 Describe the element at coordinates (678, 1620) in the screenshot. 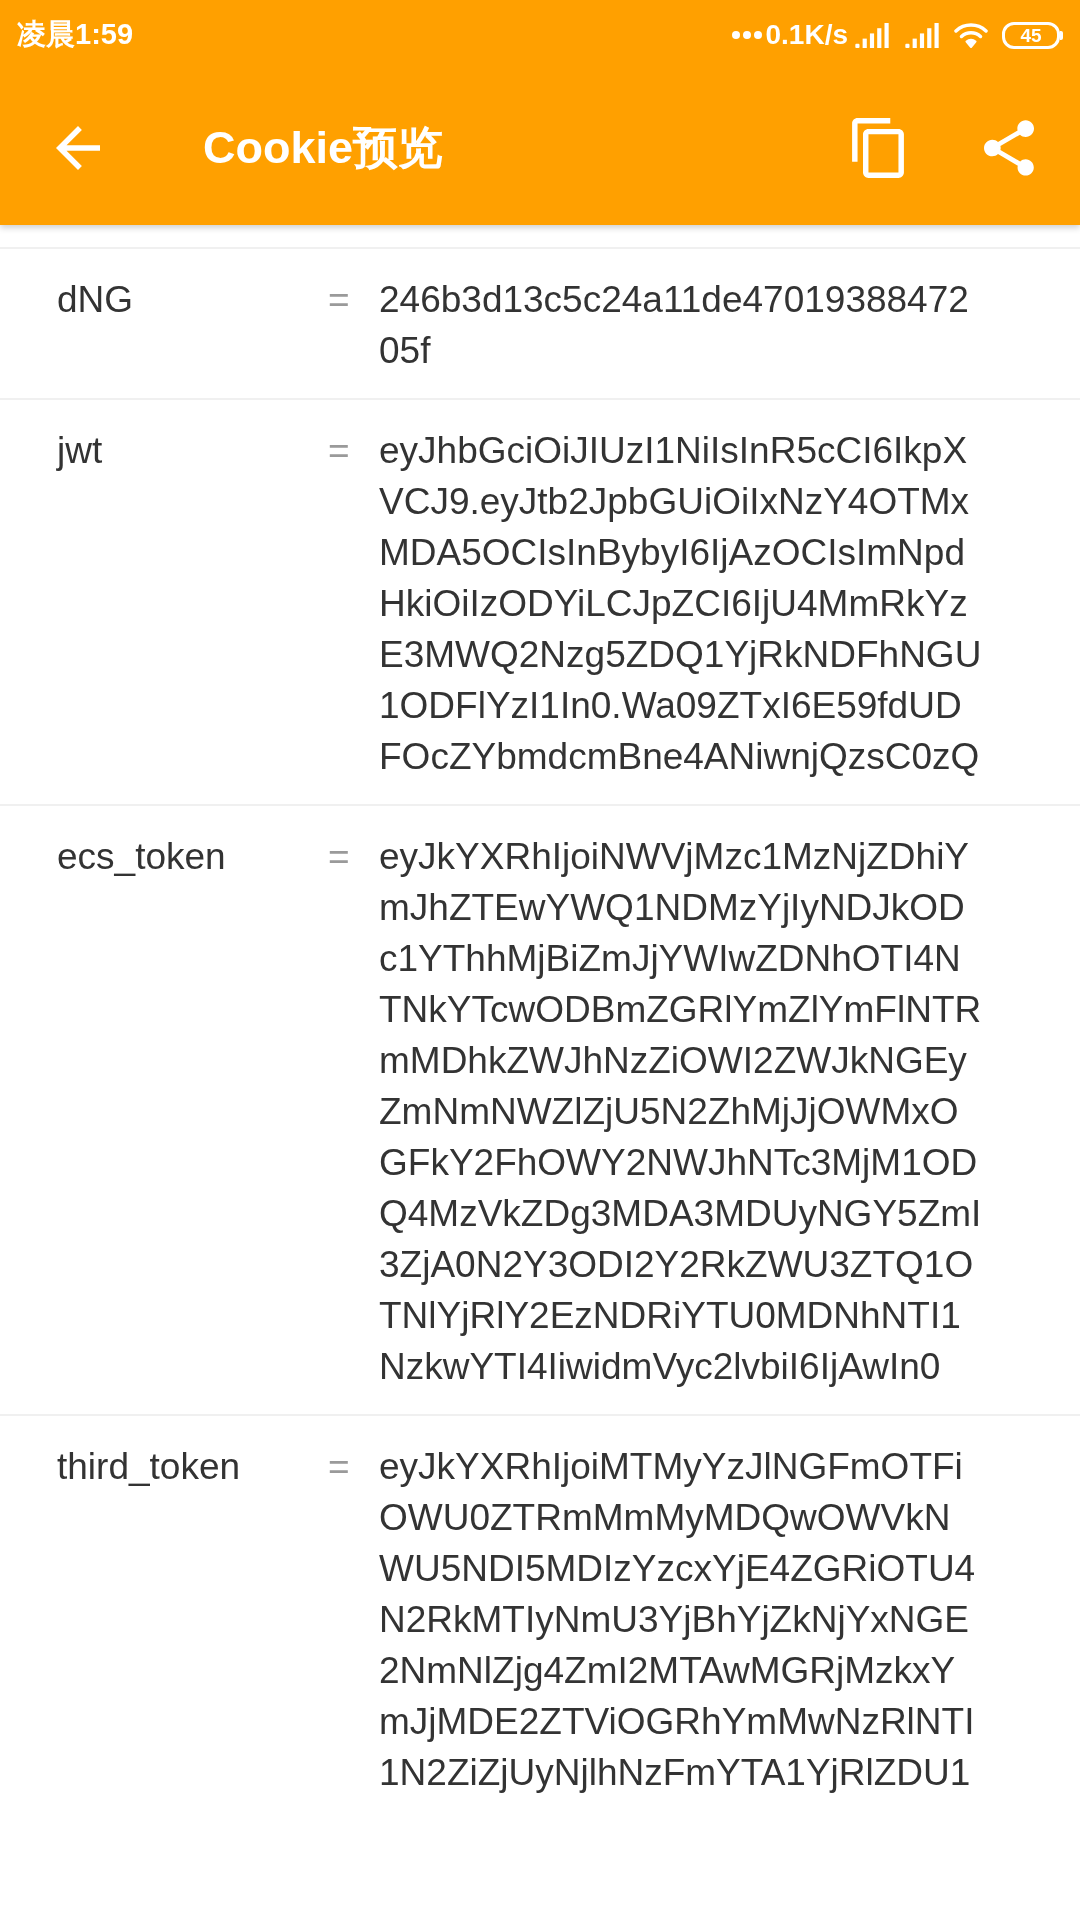

I see `cookie-value: eyJkYXRhIjoiMTMyYzJlNGFmOTFiOWU0ZTRmMmMyMDQwOWVkNWU5NDI5MDIzYzcxYjE4ZGRiOTU4N2RkMTIyNmU3YjBhYjZkNjYxNGE2NmNlZjg4ZmI2MTAwMGRjMzkxYmJjMDE2ZTViOGRhYmMwNzRlNTI1N2ZiZjUyNjlhNzFmYTA1YjRlZDU1` at that location.